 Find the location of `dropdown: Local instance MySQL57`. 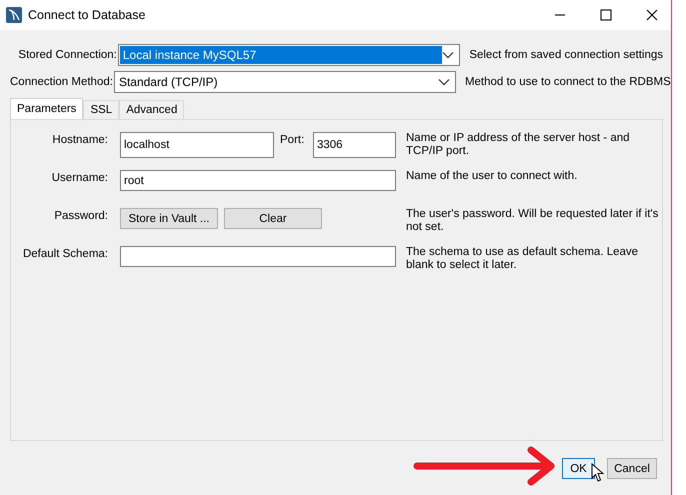

dropdown: Local instance MySQL57 is located at coordinates (289, 55).